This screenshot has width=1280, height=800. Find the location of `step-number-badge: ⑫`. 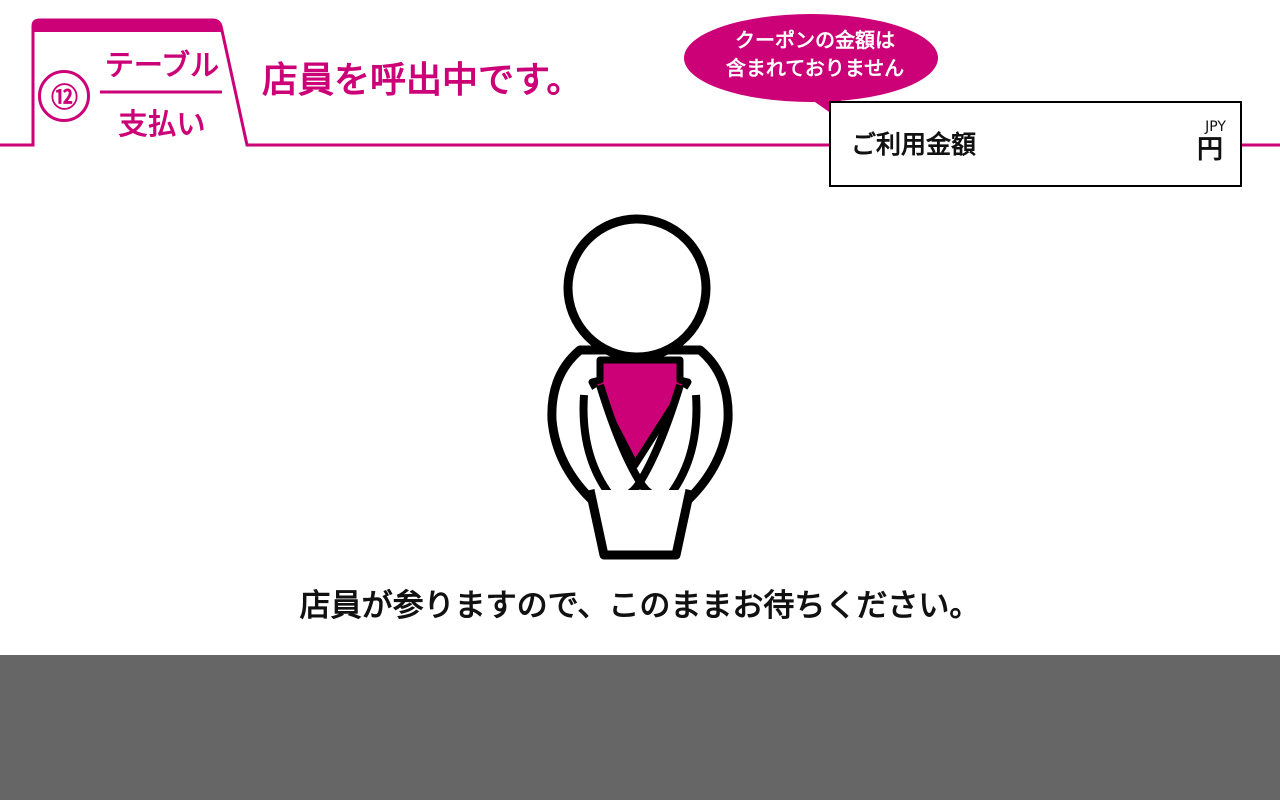

step-number-badge: ⑫ is located at coordinates (64, 96).